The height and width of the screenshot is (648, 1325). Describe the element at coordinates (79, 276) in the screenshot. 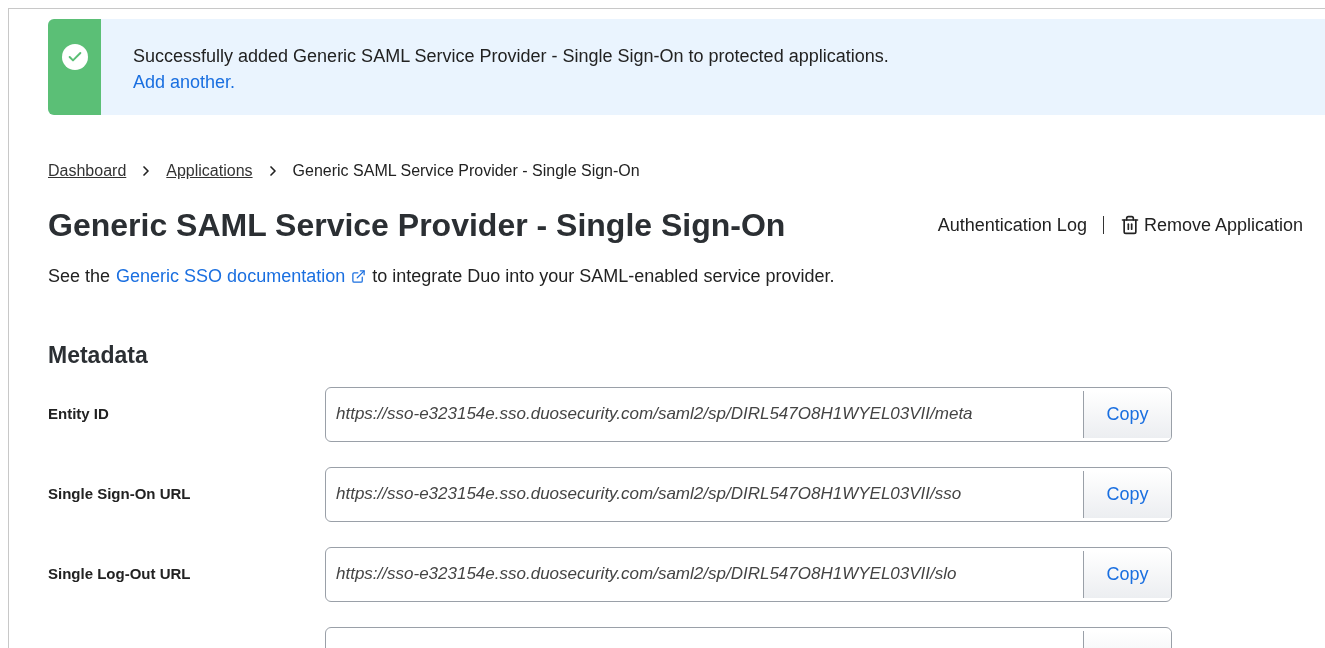

I see `intro-text: See the` at that location.